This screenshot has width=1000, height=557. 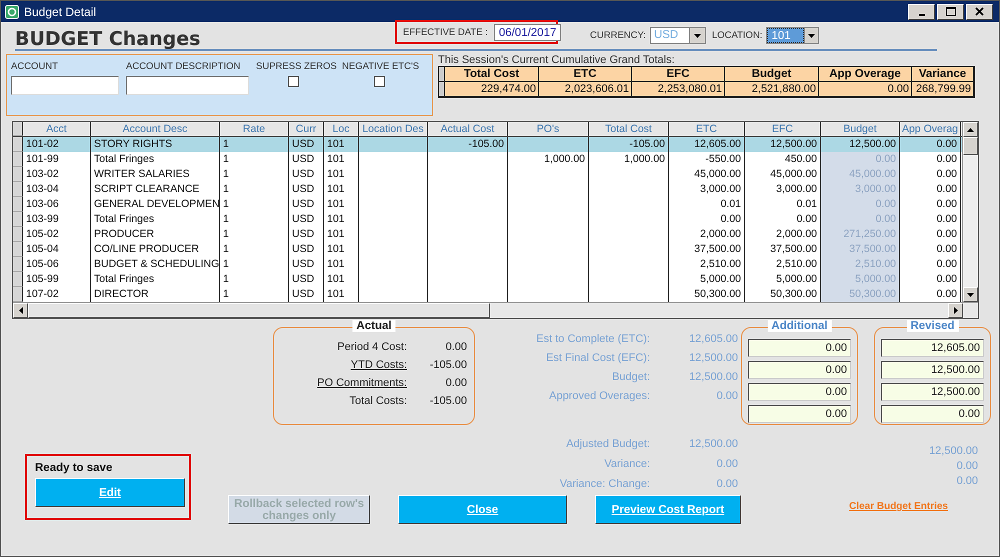 What do you see at coordinates (713, 358) in the screenshot?
I see `estimate-value: 12,500.00` at bounding box center [713, 358].